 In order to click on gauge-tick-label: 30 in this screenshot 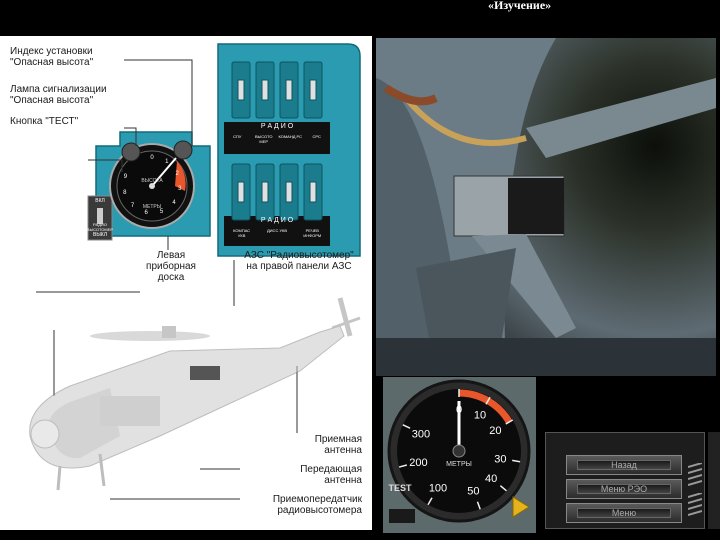, I will do `click(500, 459)`.